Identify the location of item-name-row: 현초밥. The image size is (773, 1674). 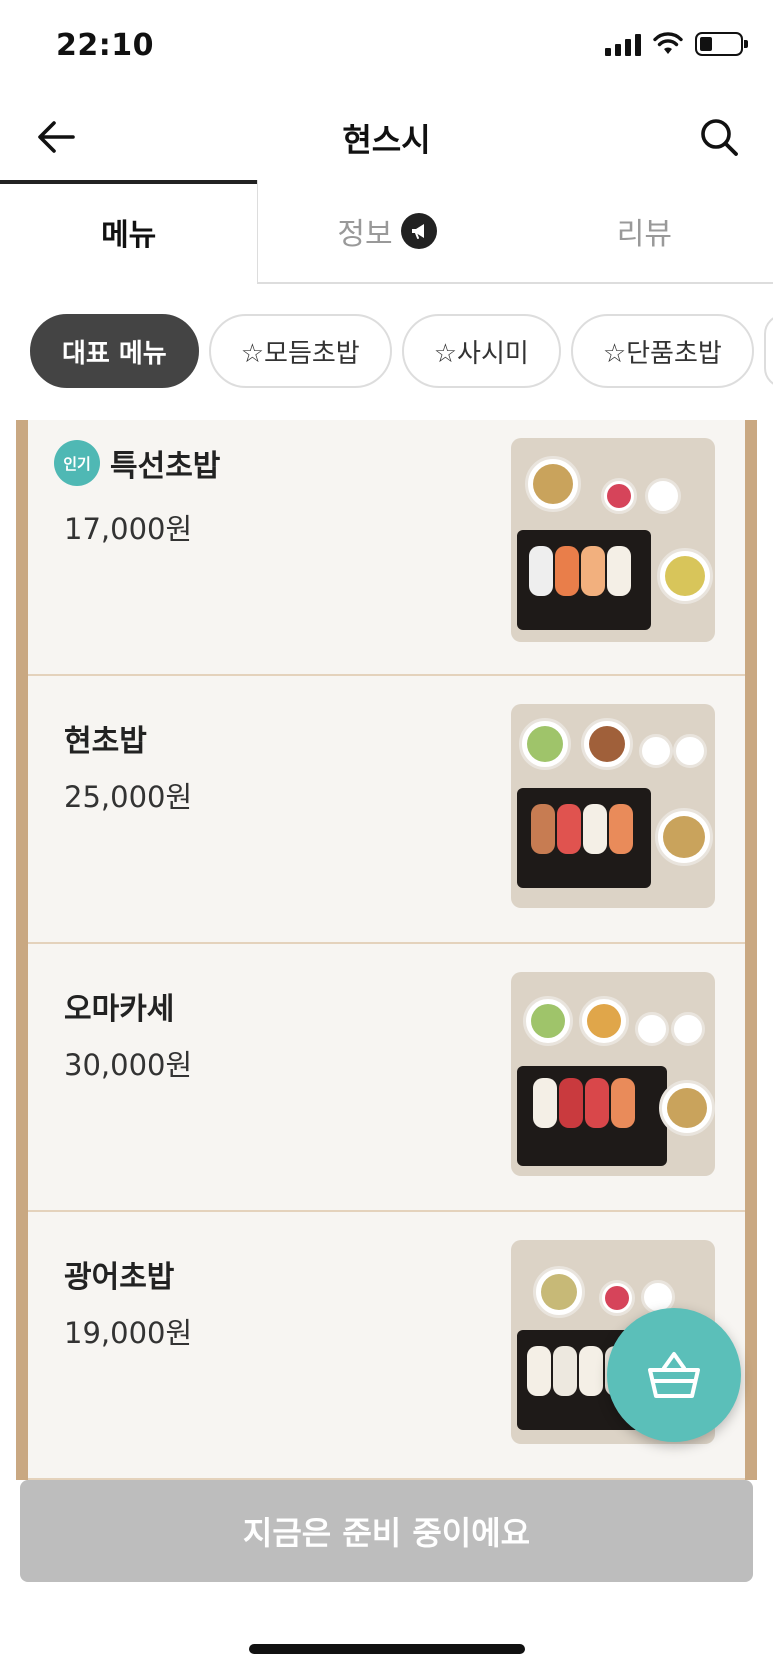
(105, 738).